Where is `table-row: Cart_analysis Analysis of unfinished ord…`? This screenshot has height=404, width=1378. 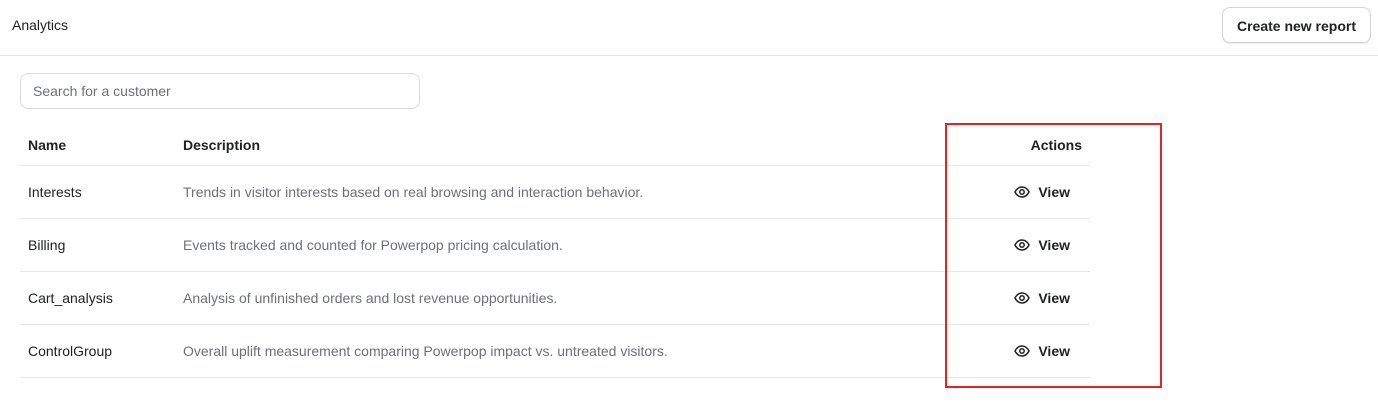 table-row: Cart_analysis Analysis of unfinished ord… is located at coordinates (555, 298).